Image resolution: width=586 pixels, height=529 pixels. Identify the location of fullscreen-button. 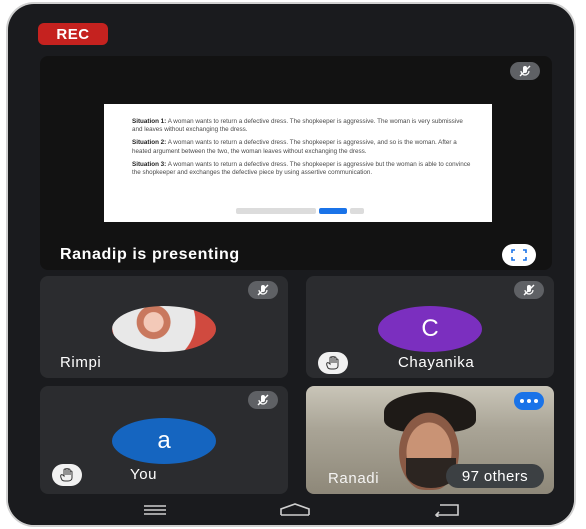
(519, 255).